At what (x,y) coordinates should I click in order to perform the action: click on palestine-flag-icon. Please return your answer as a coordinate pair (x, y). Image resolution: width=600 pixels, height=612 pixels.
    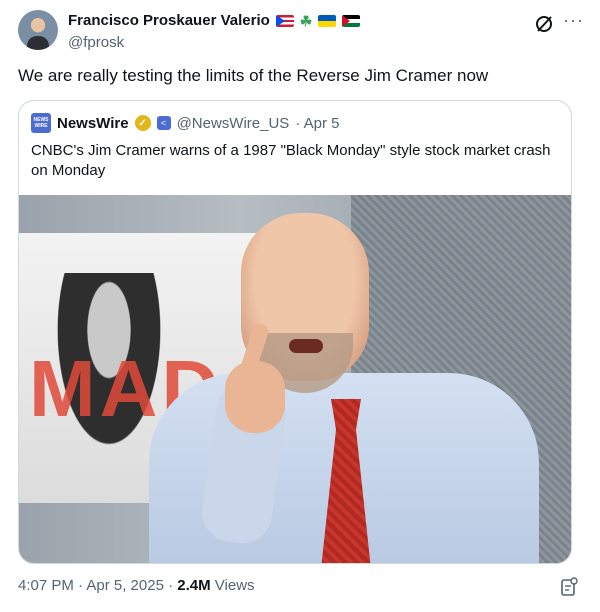
    Looking at the image, I should click on (351, 20).